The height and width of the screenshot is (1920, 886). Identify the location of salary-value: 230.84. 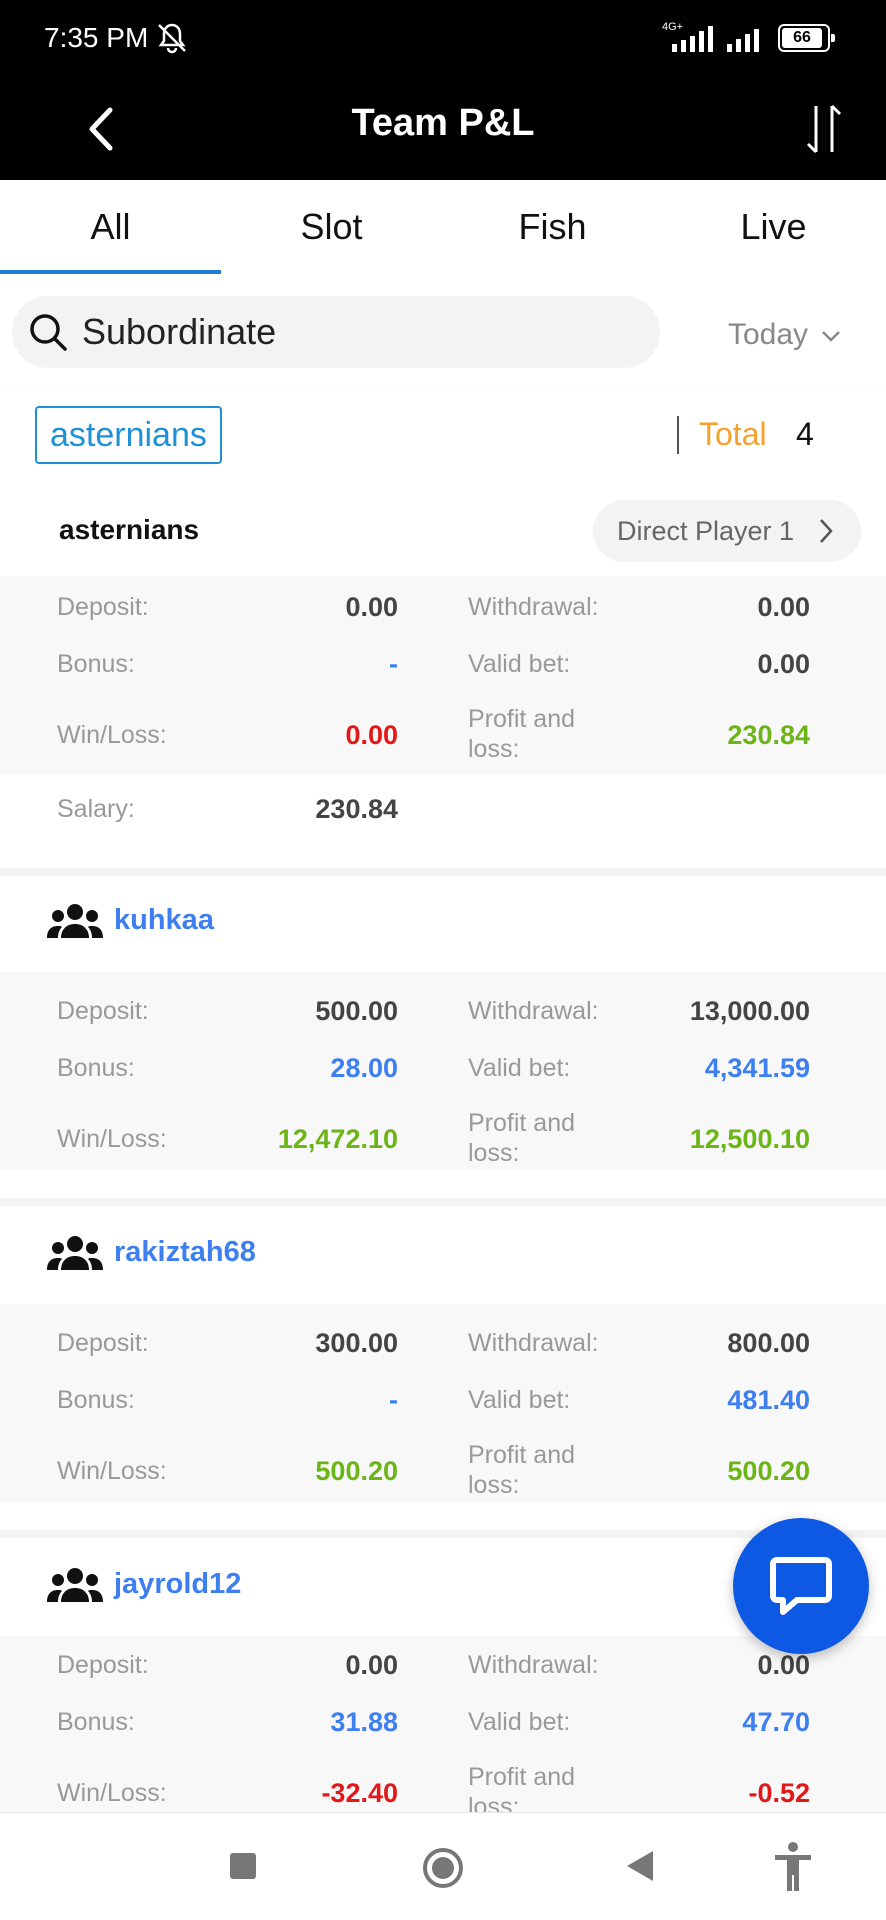
(356, 809).